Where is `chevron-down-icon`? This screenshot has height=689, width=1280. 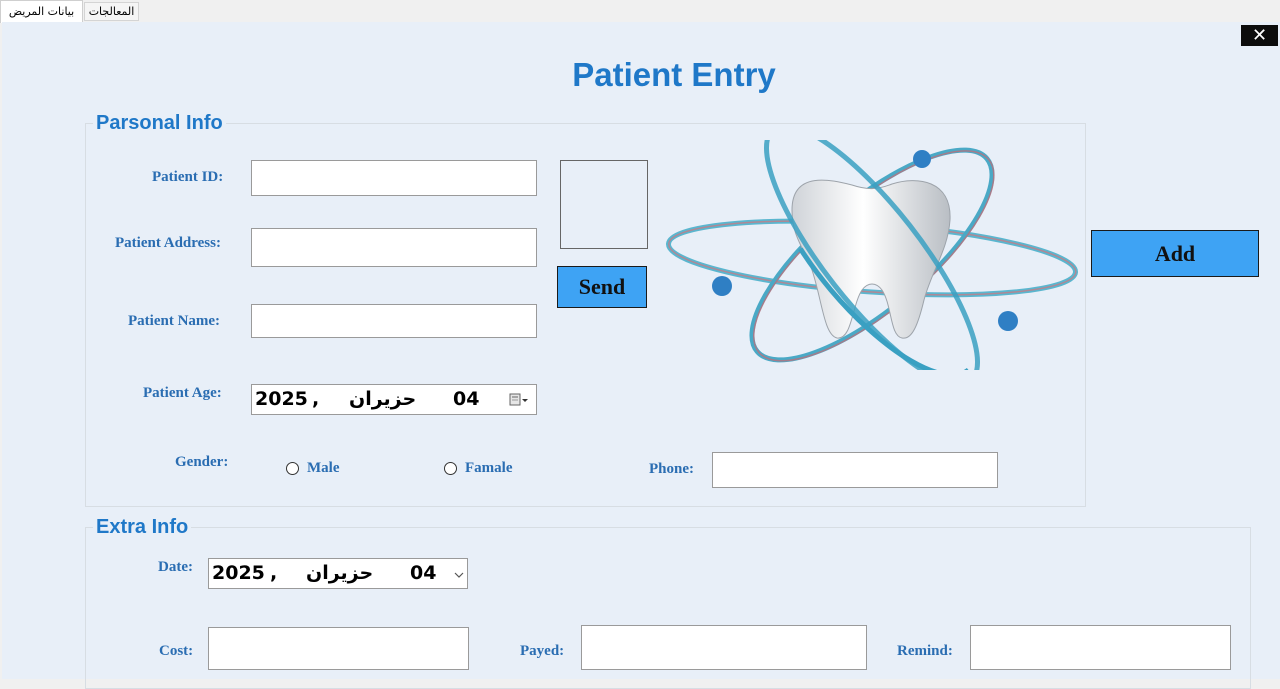 chevron-down-icon is located at coordinates (459, 575).